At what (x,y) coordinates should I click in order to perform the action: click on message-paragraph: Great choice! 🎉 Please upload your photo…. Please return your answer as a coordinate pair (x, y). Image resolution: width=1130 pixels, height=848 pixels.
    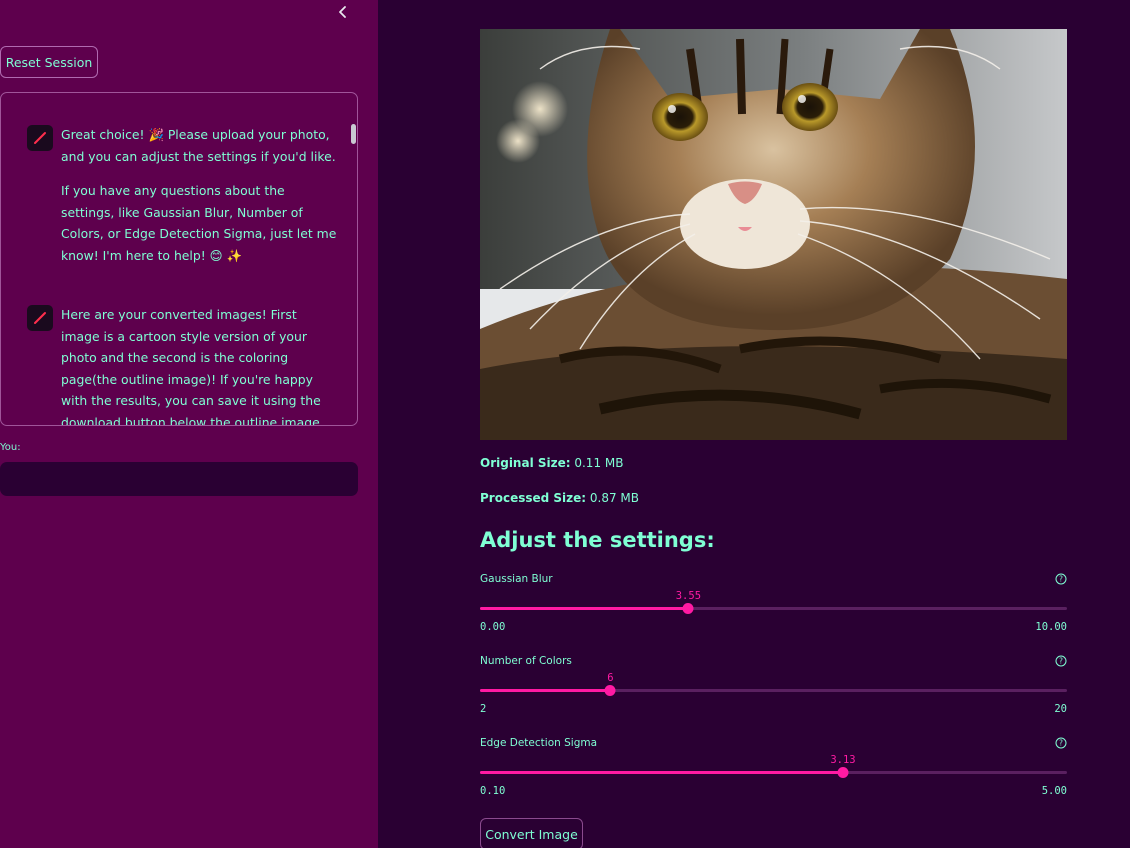
    Looking at the image, I should click on (198, 145).